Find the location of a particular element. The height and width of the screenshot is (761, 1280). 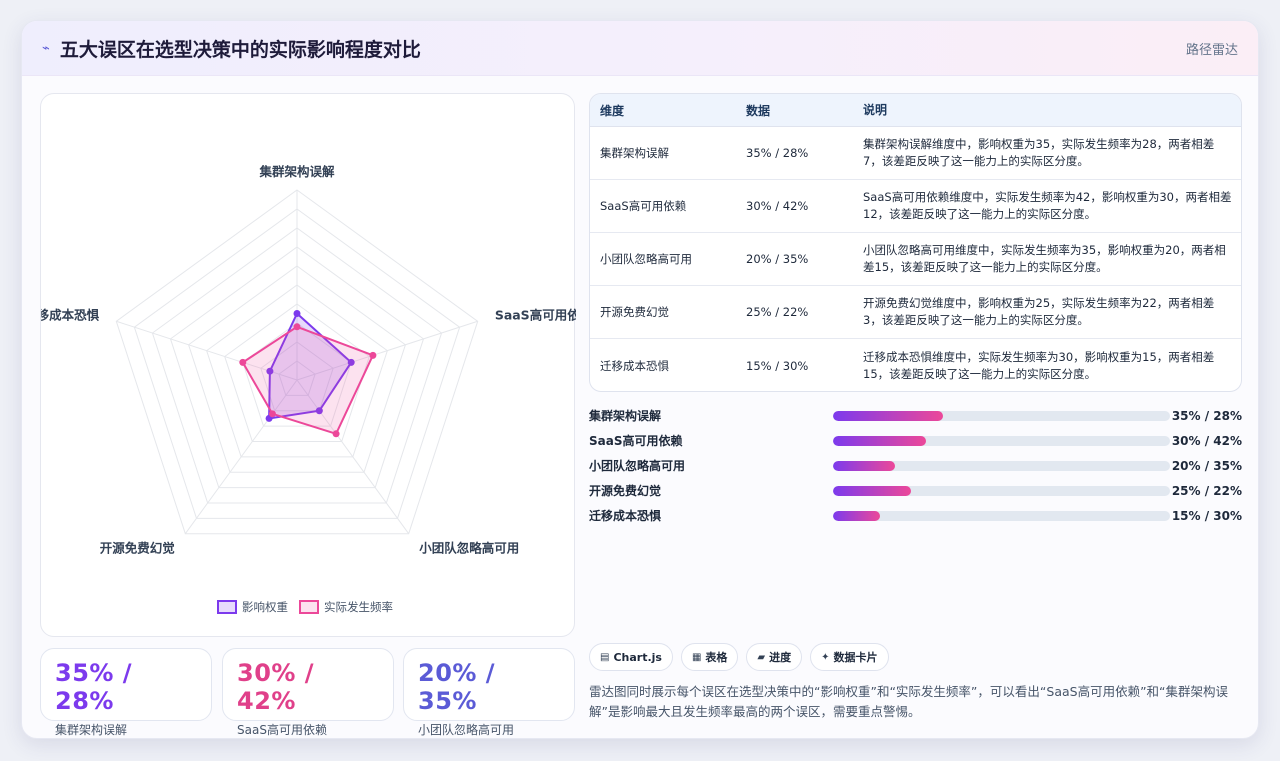

table-cell-data: 35% / 28% is located at coordinates (777, 153).